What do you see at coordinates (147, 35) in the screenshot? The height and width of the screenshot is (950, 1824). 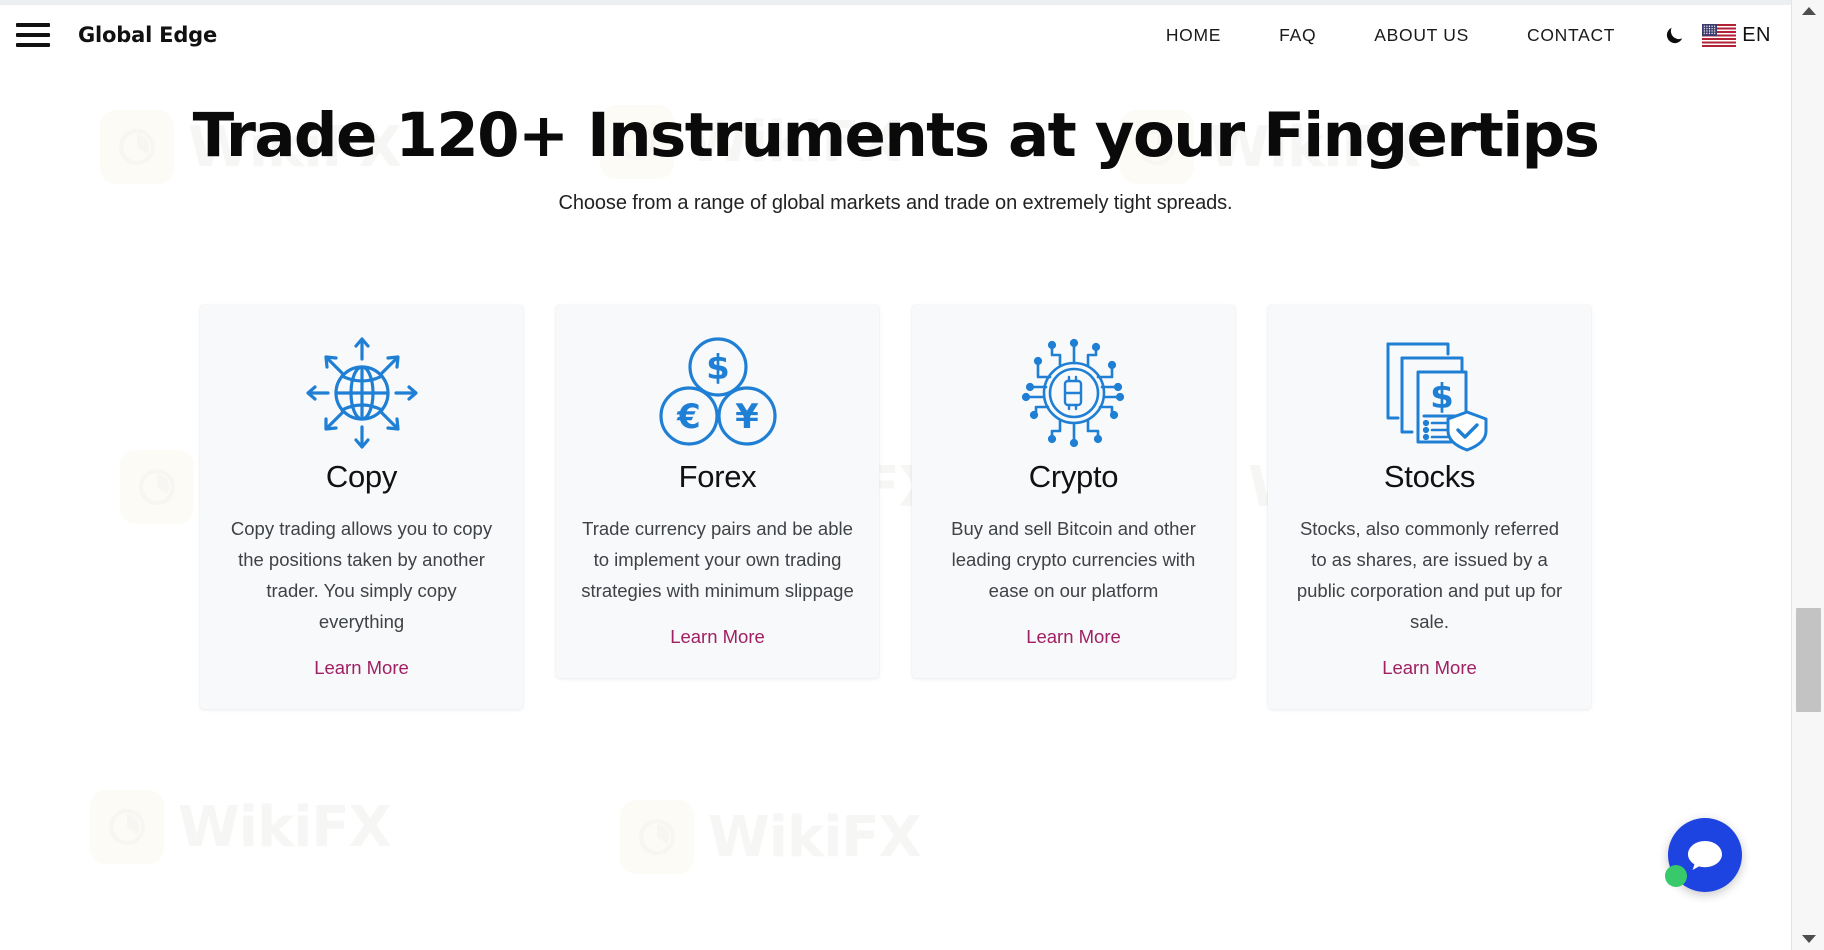 I see `brand-logo-text: Global Edge` at bounding box center [147, 35].